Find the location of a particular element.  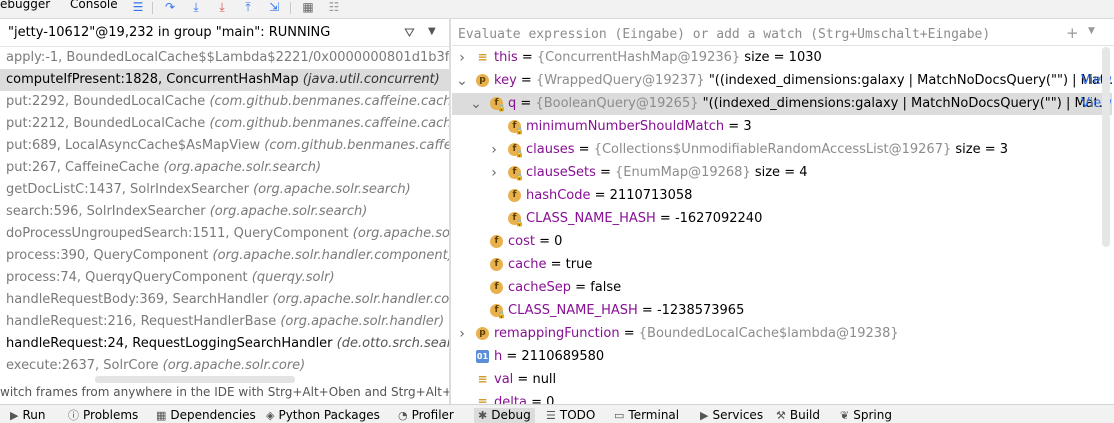

frame-package: (com.github.benmanes.caffeine.cache) is located at coordinates (329, 101).